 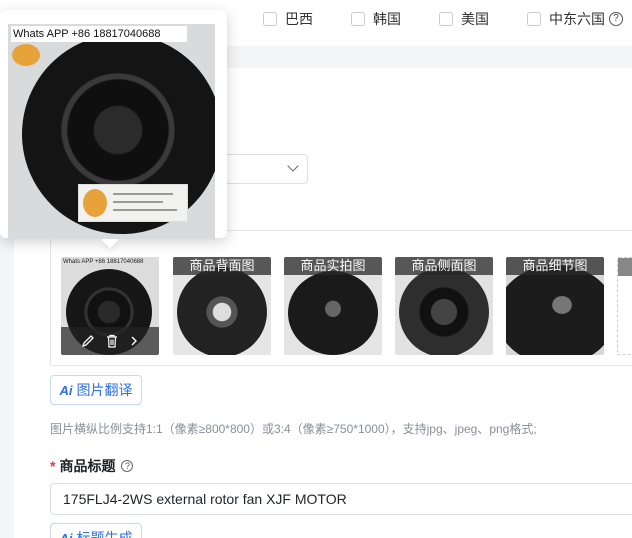 I want to click on trash-icon, so click(x=112, y=341).